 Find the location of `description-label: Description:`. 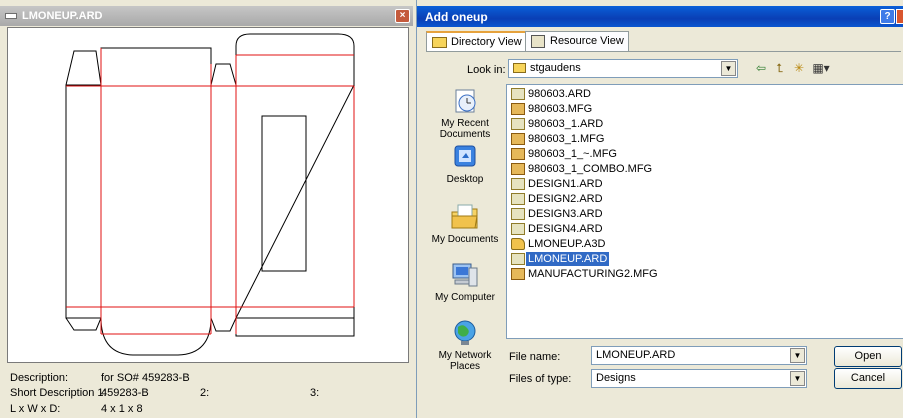

description-label: Description: is located at coordinates (39, 378).